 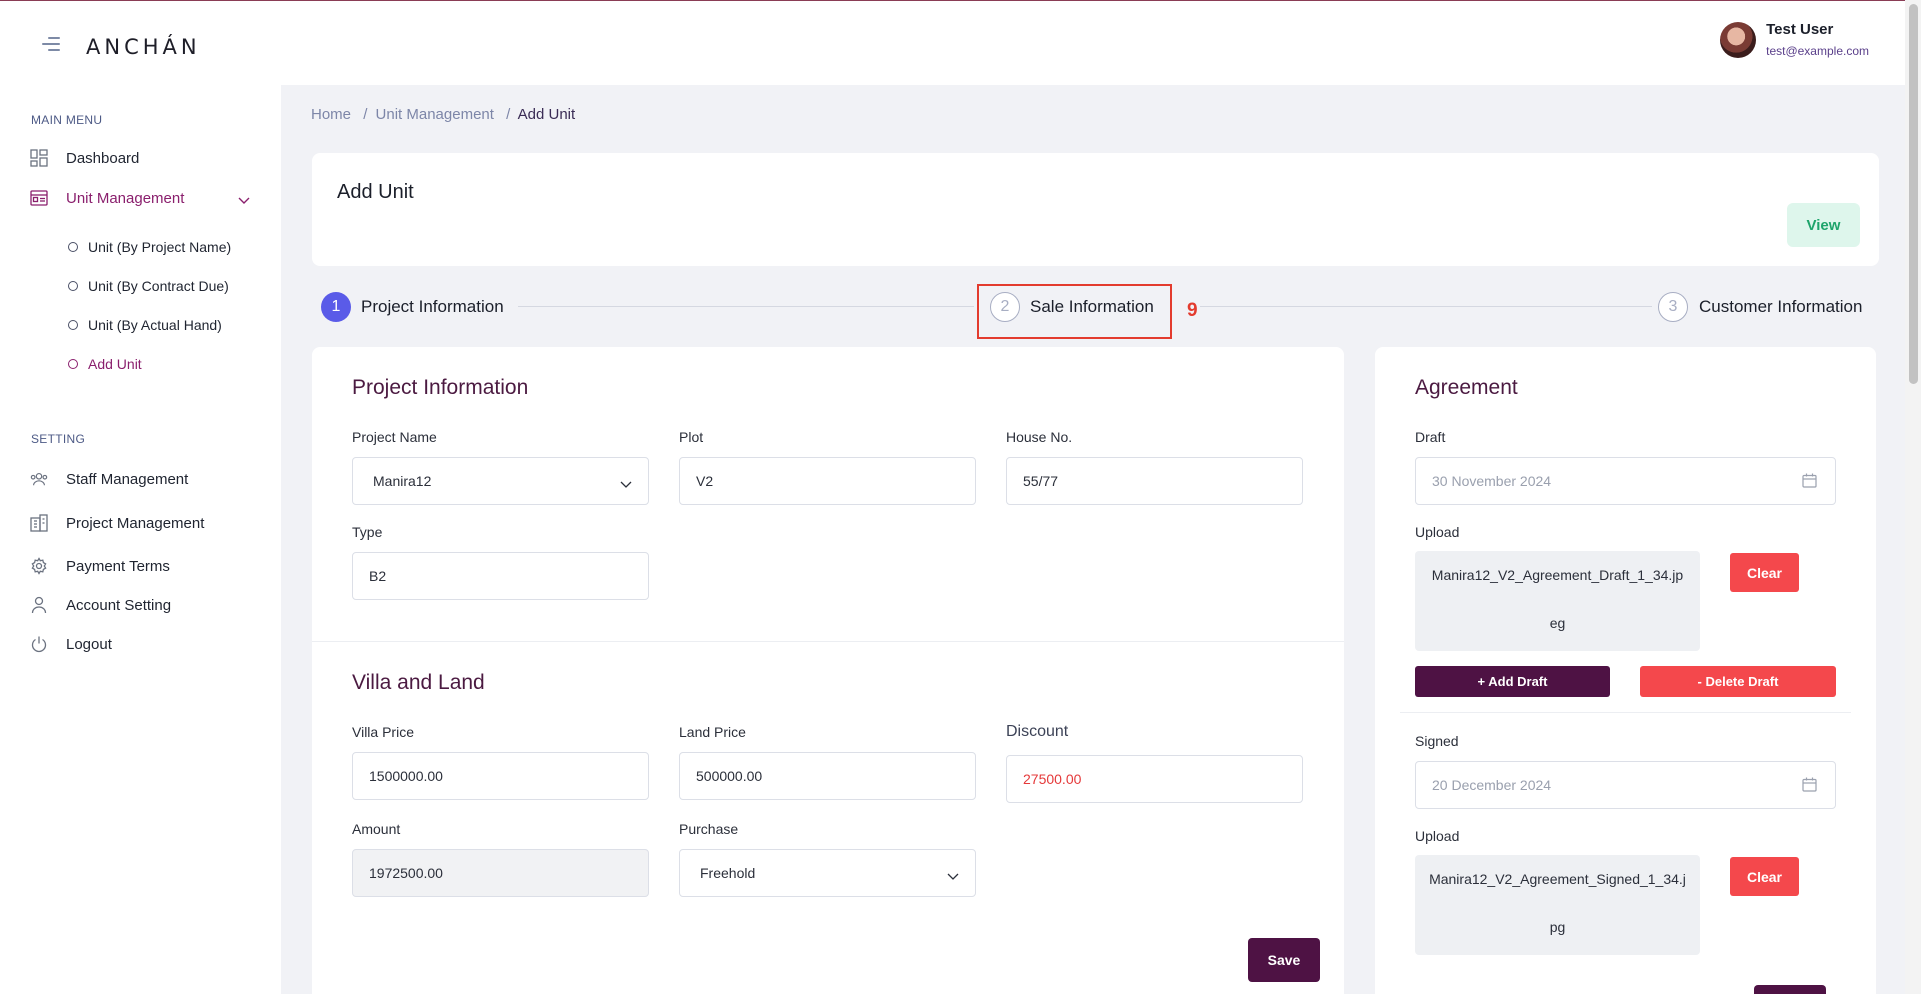 What do you see at coordinates (1764, 572) in the screenshot?
I see `draft-clear-button: Clear` at bounding box center [1764, 572].